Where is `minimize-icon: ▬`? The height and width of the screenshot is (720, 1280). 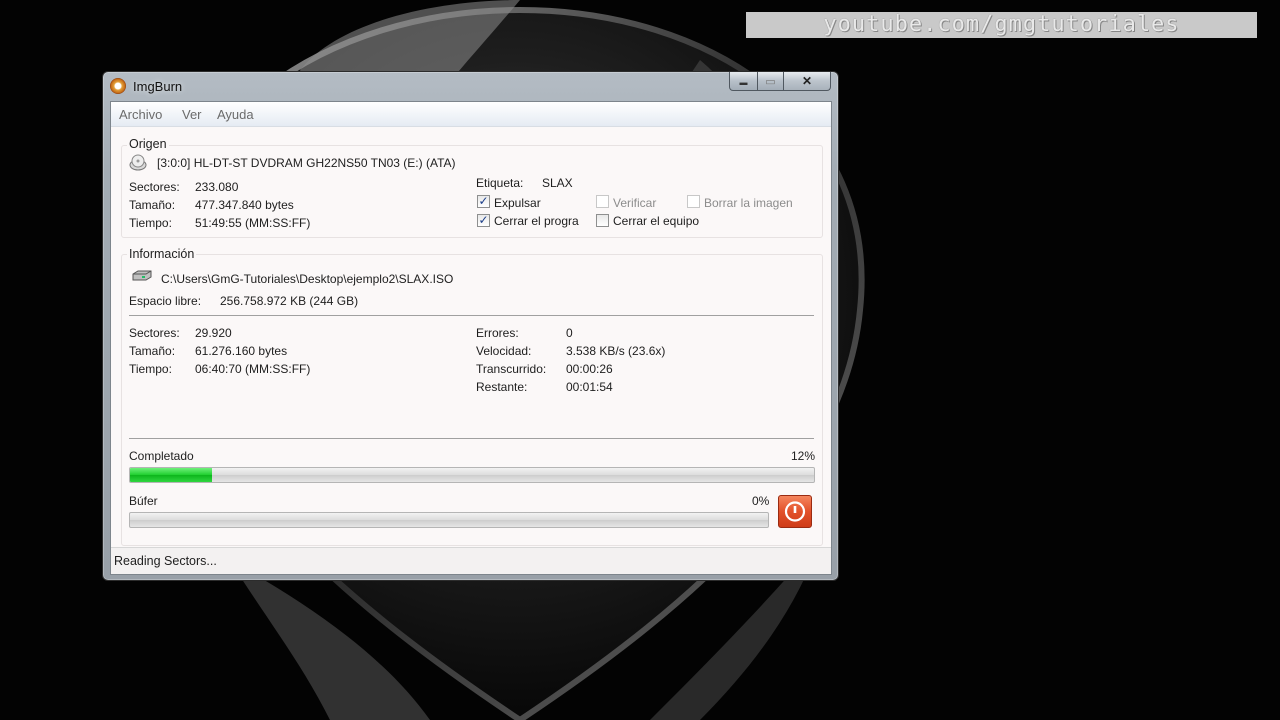 minimize-icon: ▬ is located at coordinates (743, 82).